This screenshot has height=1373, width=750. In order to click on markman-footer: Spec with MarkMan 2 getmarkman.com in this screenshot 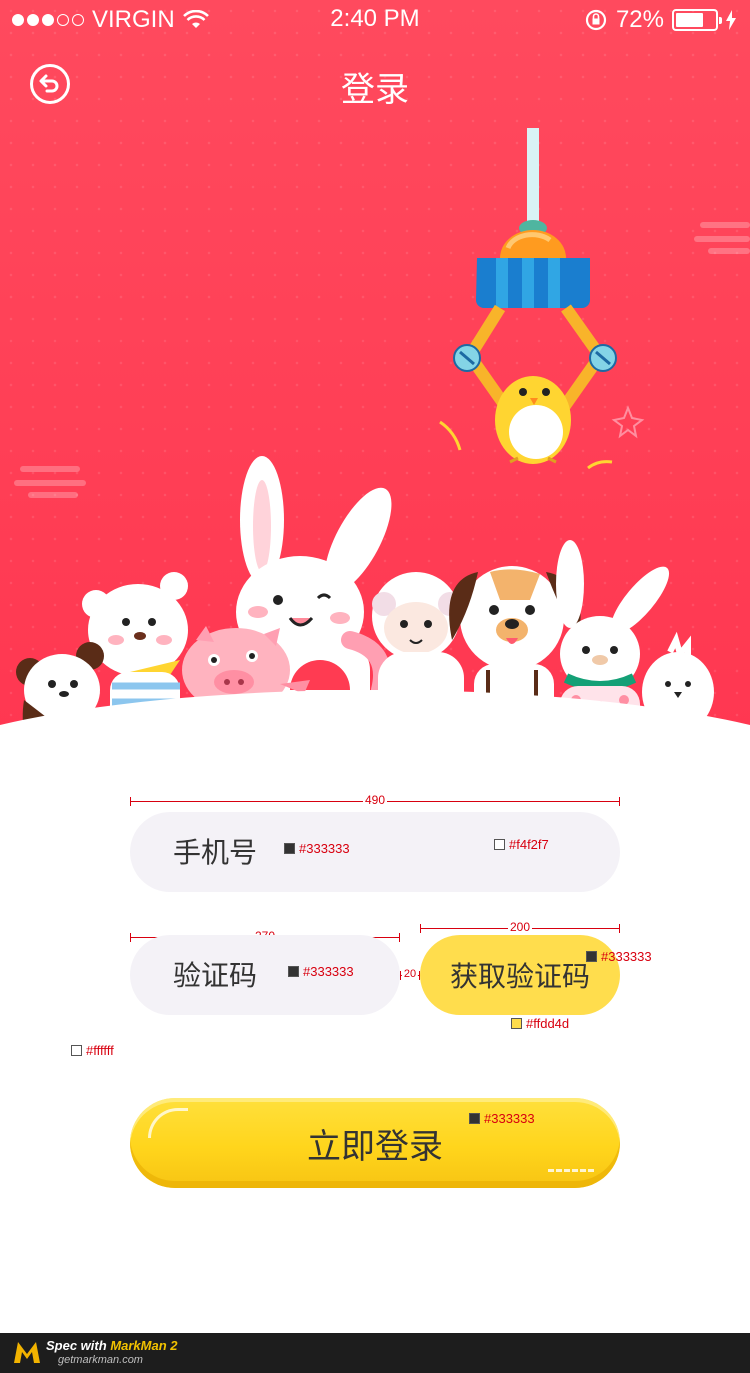, I will do `click(375, 1353)`.